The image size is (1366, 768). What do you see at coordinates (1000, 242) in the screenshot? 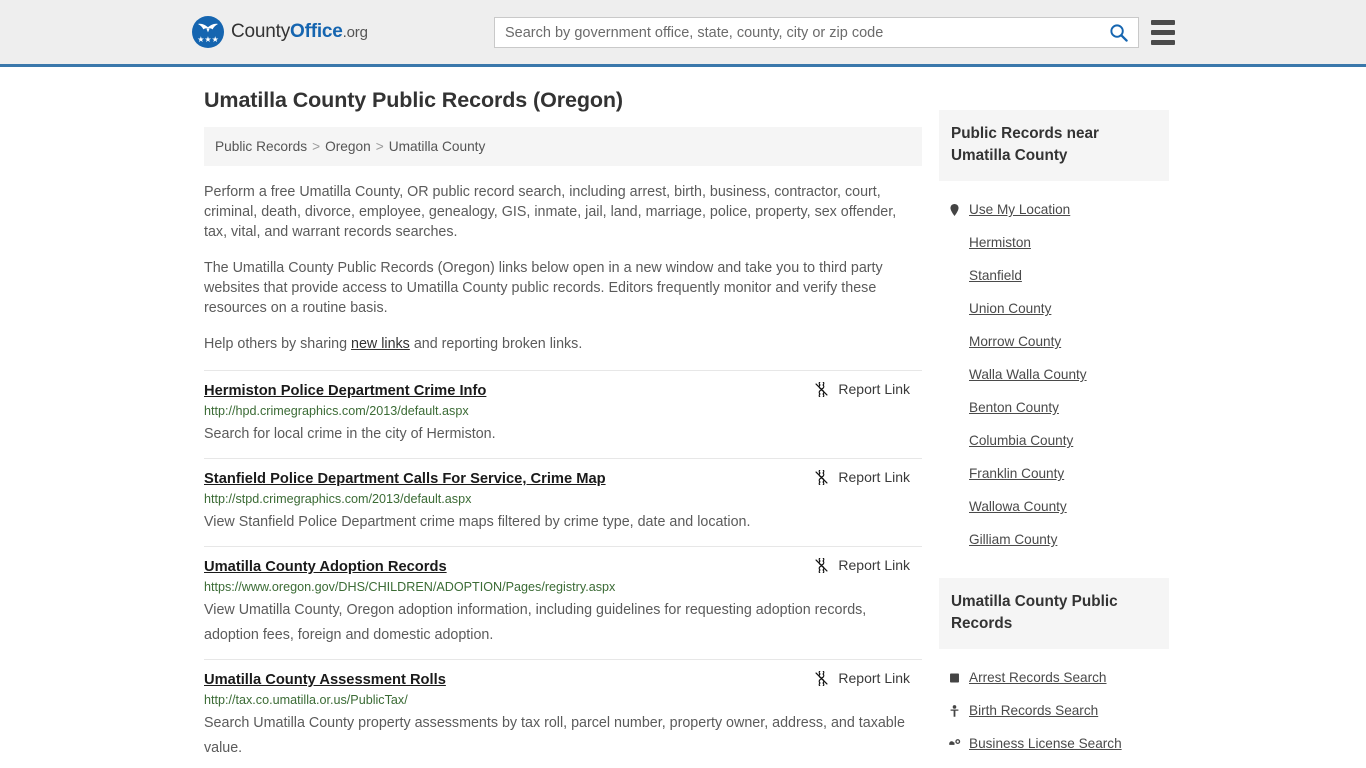
I see `sidebar-item-label: Hermiston` at bounding box center [1000, 242].